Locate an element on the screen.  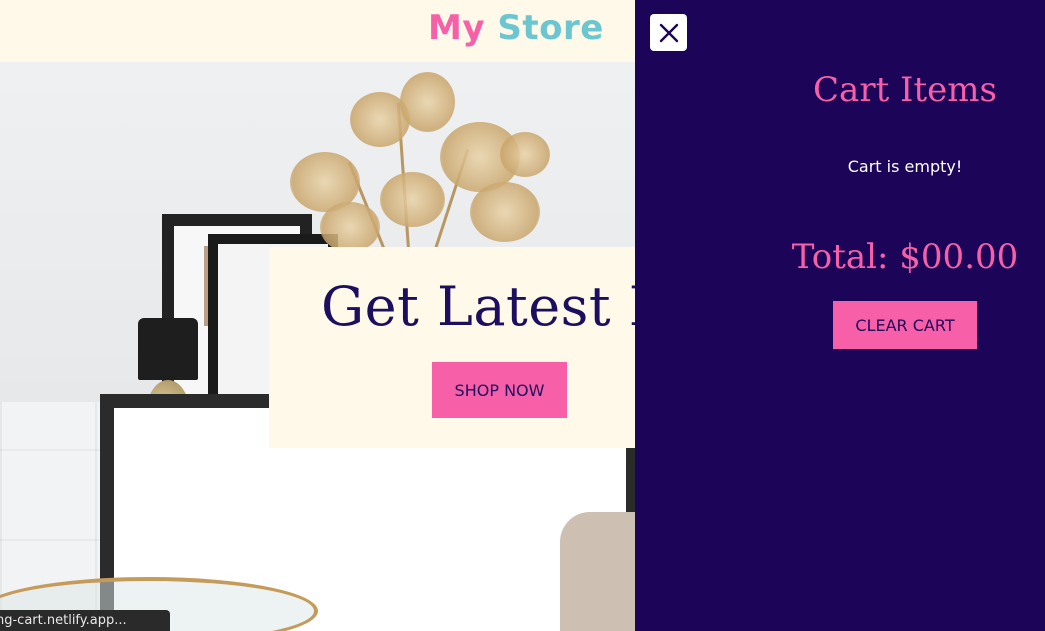
shop-now-button: SHOP NOW is located at coordinates (499, 390).